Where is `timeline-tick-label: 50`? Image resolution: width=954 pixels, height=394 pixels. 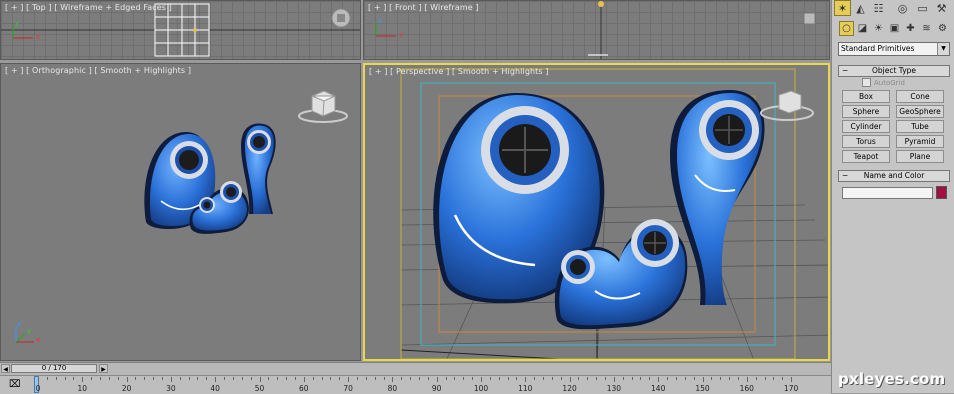 timeline-tick-label: 50 is located at coordinates (259, 388).